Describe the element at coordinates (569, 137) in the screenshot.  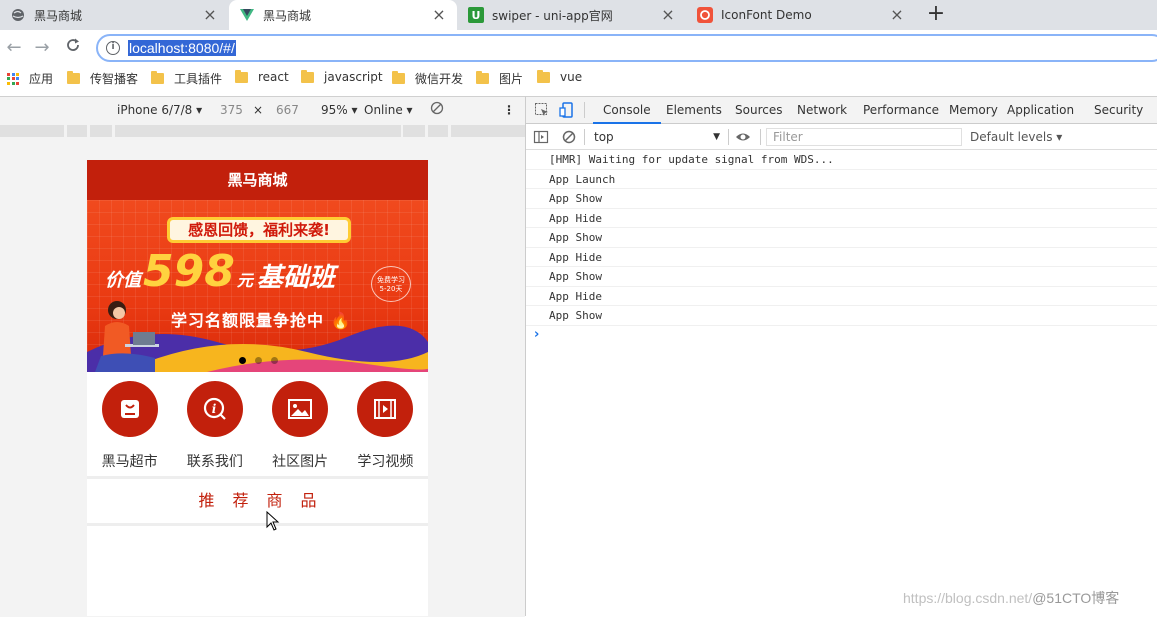
I see `clear-console-icon` at that location.